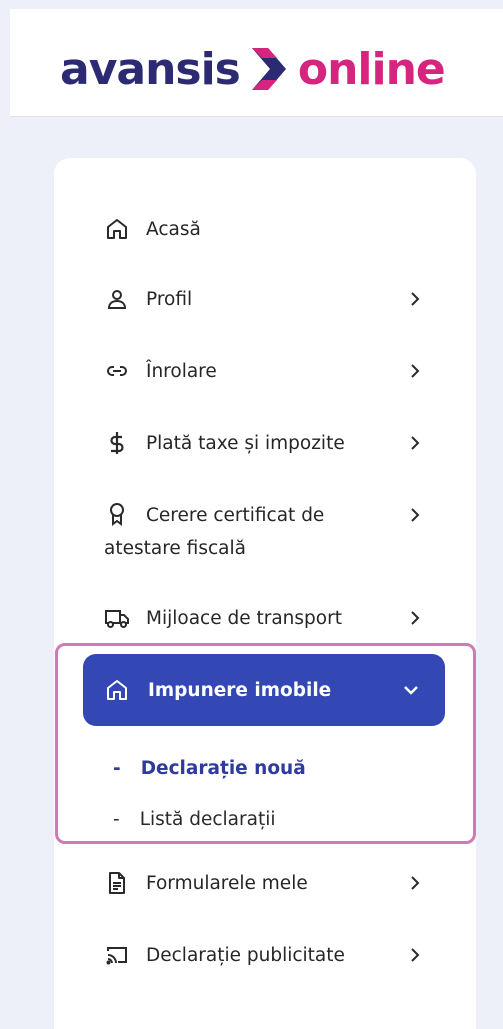  What do you see at coordinates (245, 443) in the screenshot?
I see `menu-item-label: Plată taxe și impozite` at bounding box center [245, 443].